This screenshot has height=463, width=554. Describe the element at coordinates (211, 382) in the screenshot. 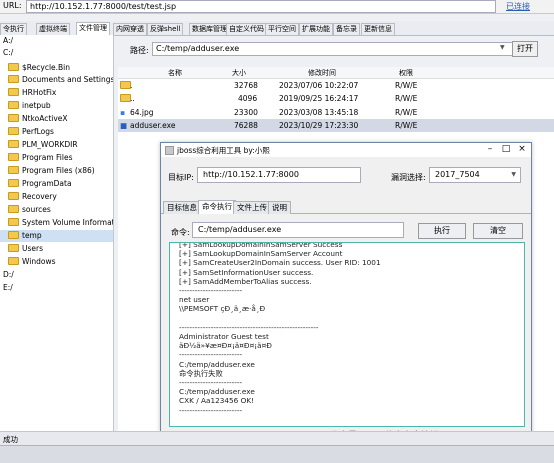

I see `console-line: ------------------------` at that location.